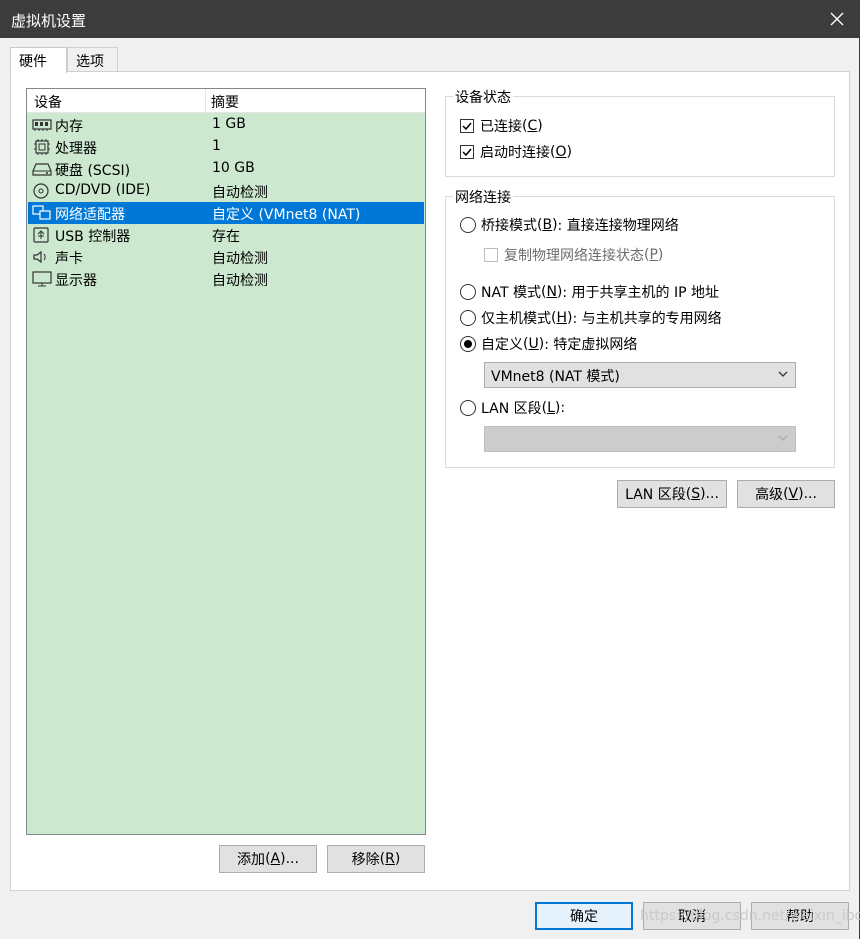 The height and width of the screenshot is (939, 860). Describe the element at coordinates (641, 293) in the screenshot. I see `nat-desc: : 用于共享主机的 IP 地址` at that location.